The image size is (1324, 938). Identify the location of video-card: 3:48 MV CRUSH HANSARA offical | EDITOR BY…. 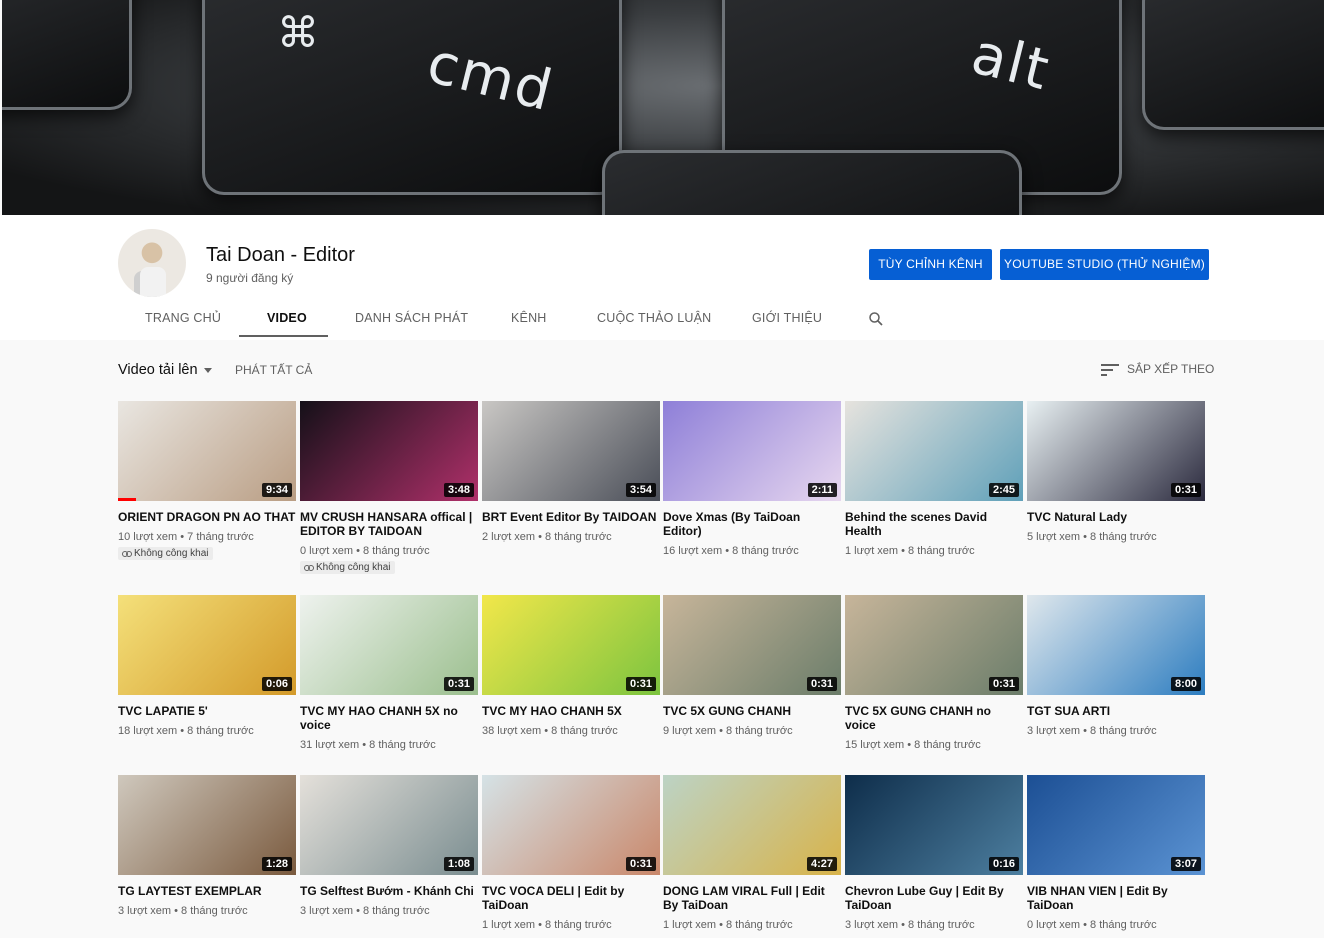
(389, 488).